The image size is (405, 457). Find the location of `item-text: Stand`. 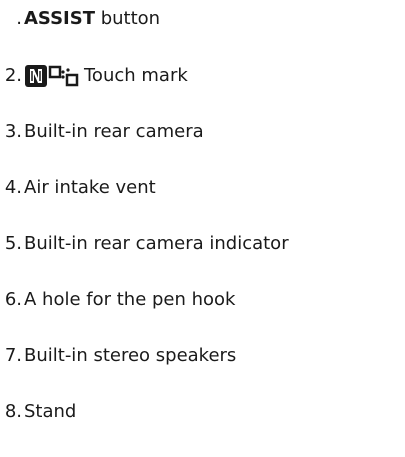

item-text: Stand is located at coordinates (50, 411).